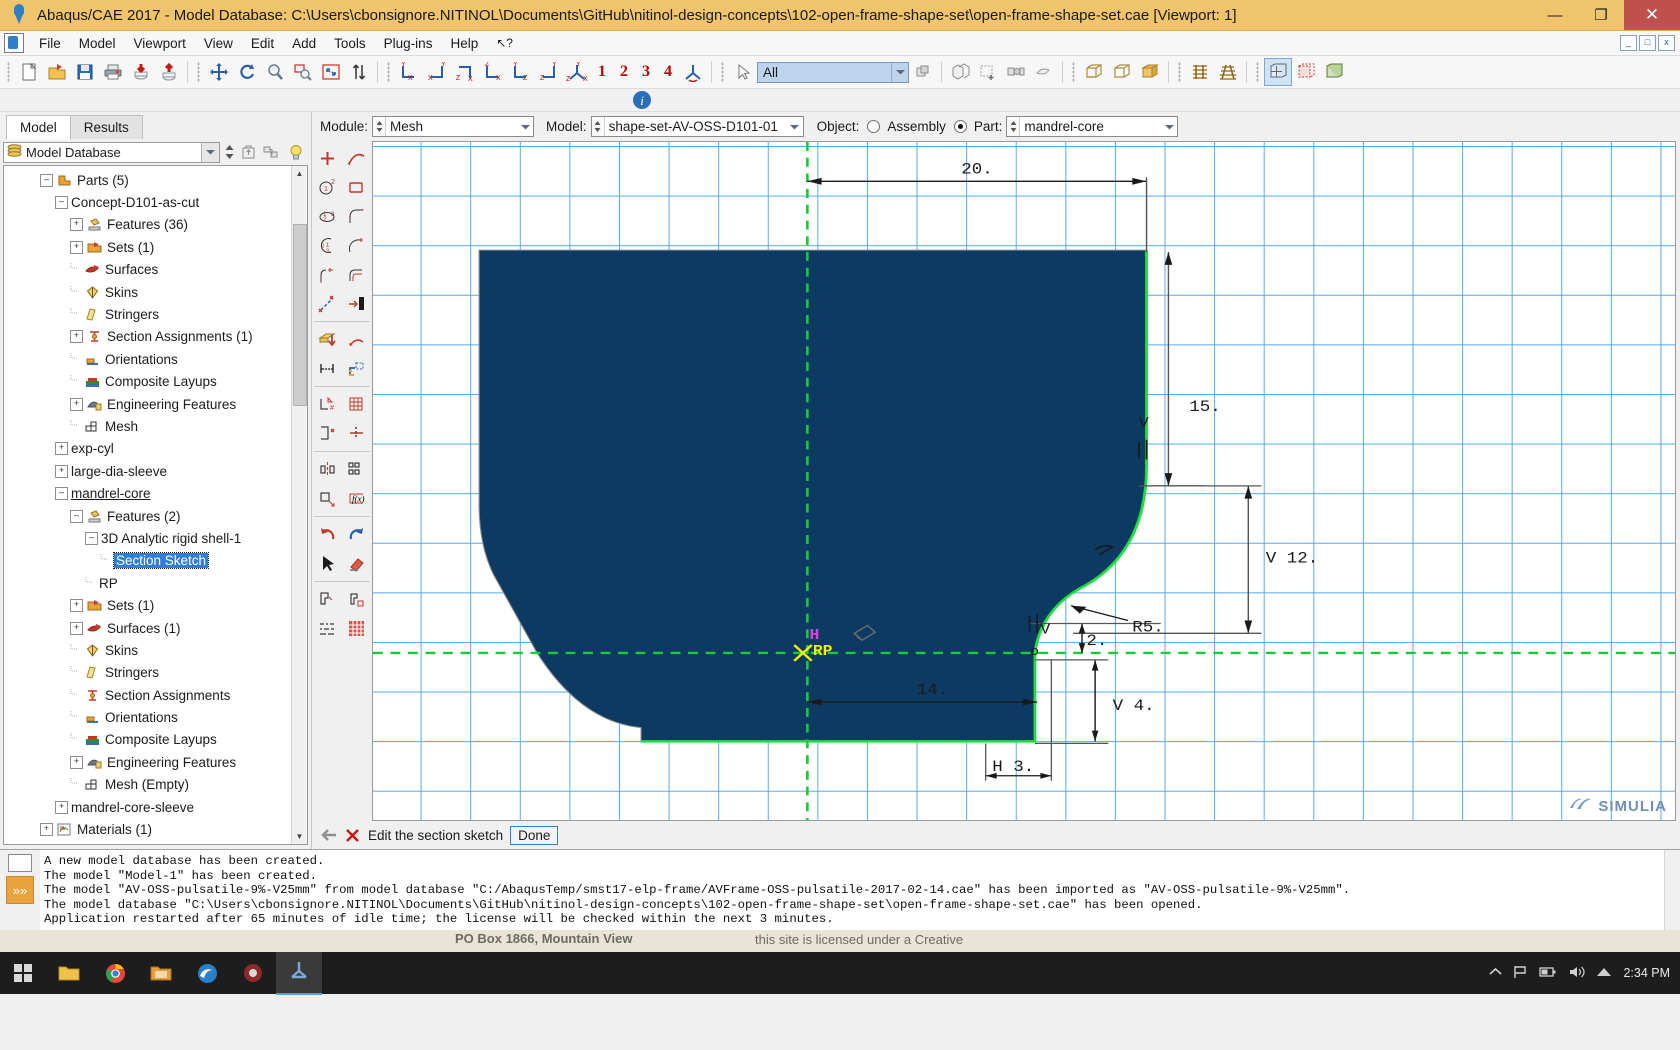  What do you see at coordinates (327, 433) in the screenshot?
I see `trim-icon` at bounding box center [327, 433].